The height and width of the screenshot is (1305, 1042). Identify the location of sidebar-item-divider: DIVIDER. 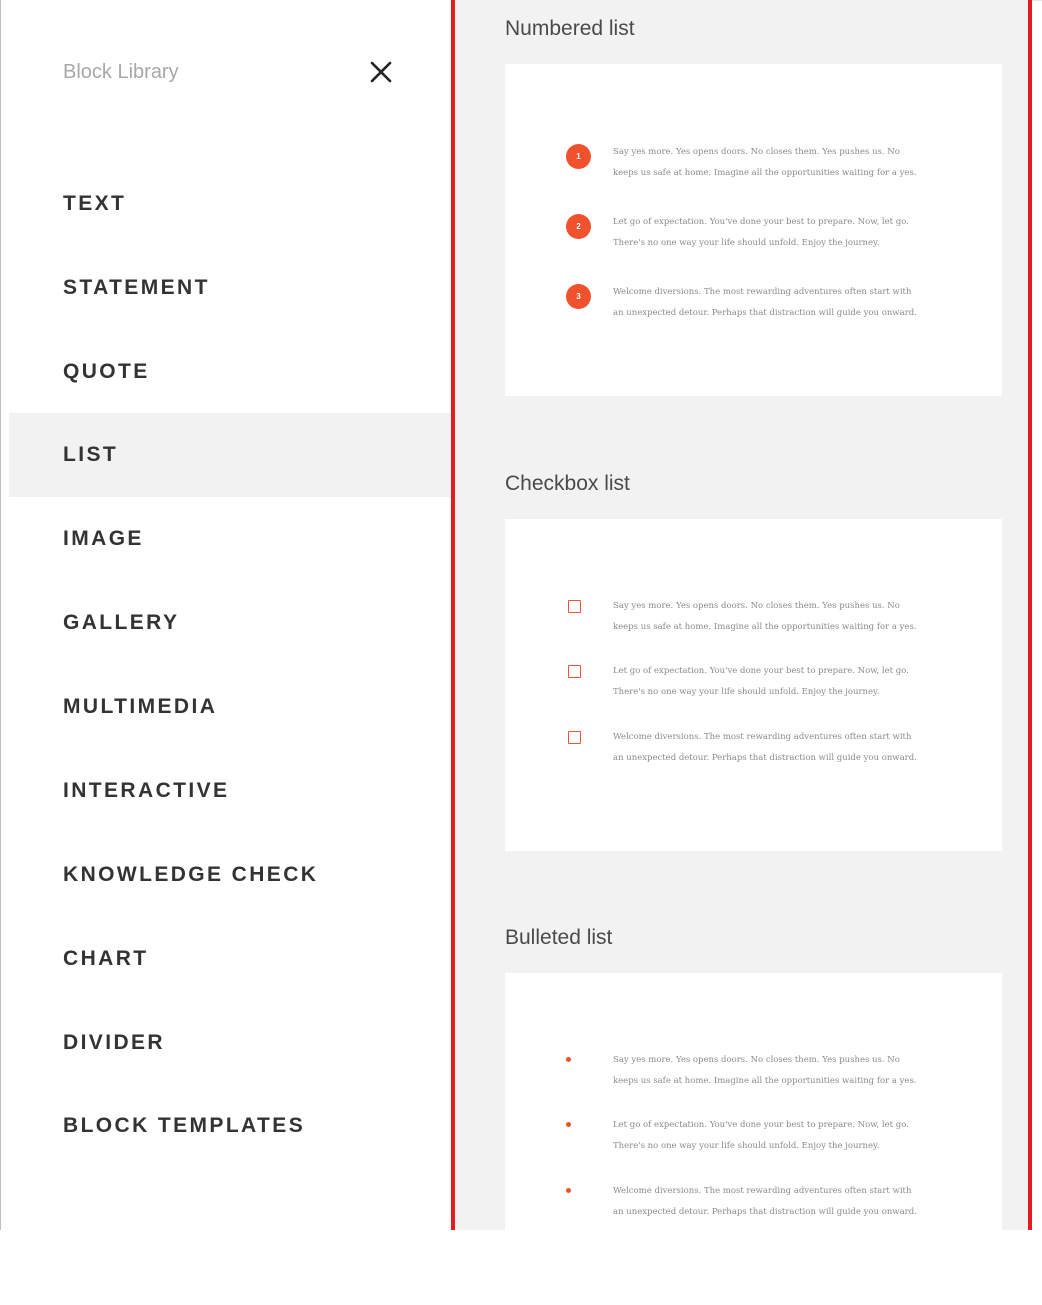
(230, 1043).